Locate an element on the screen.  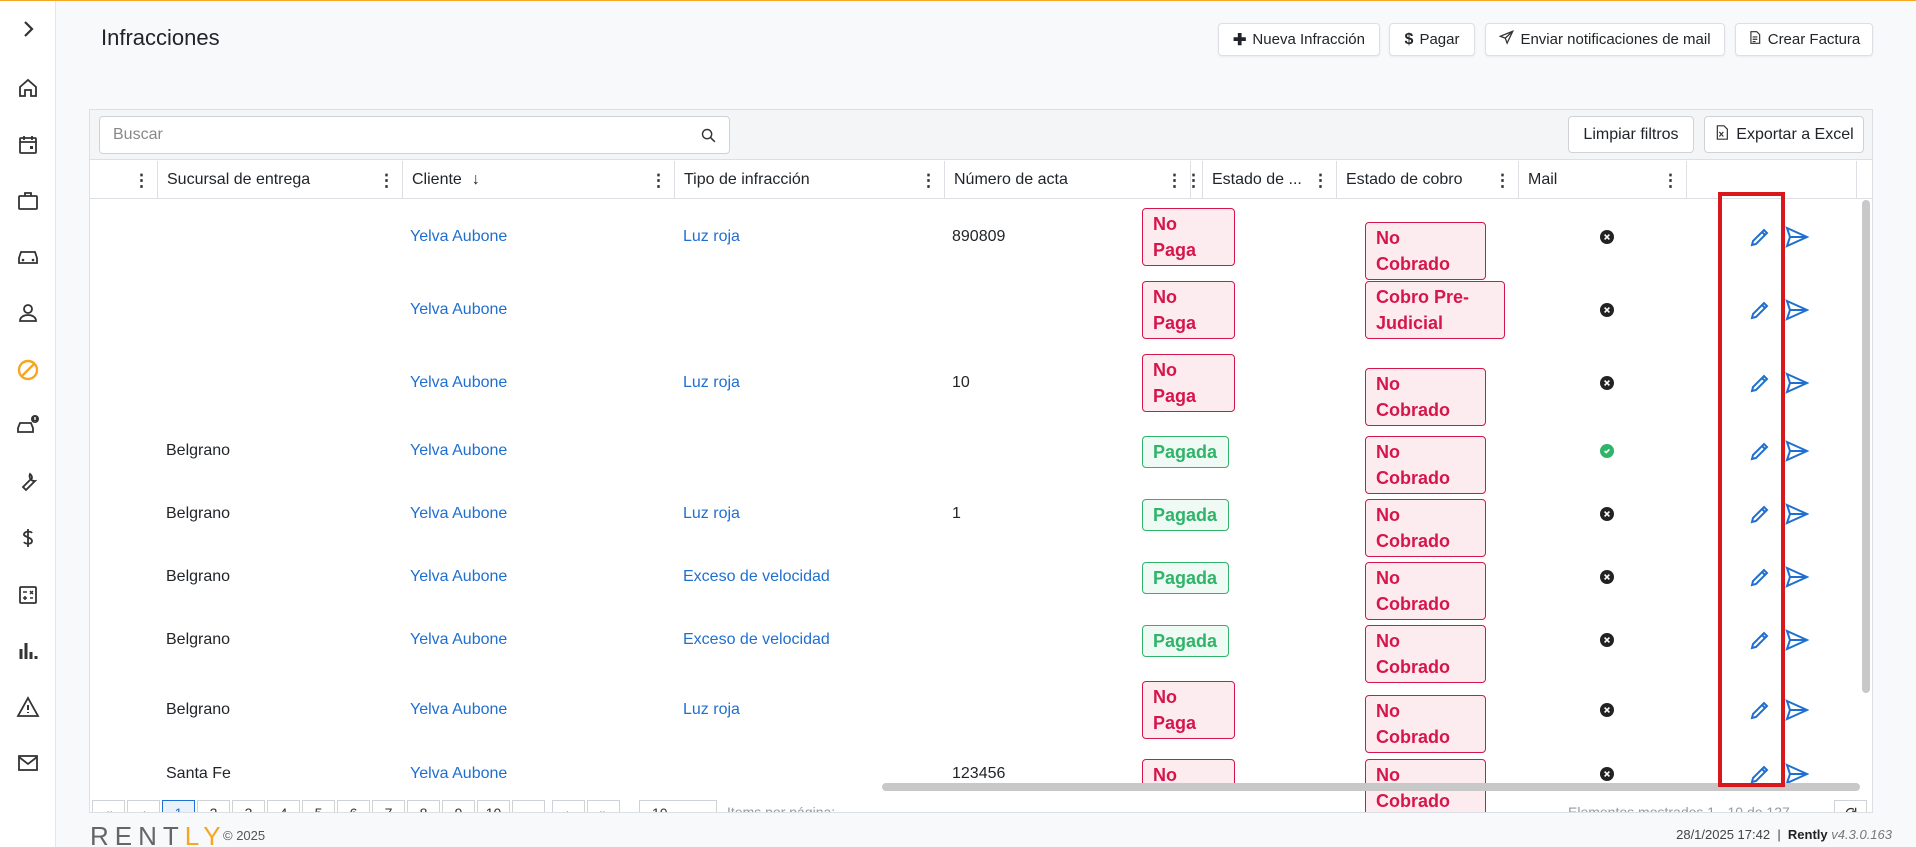
wrench-icon is located at coordinates (28, 482).